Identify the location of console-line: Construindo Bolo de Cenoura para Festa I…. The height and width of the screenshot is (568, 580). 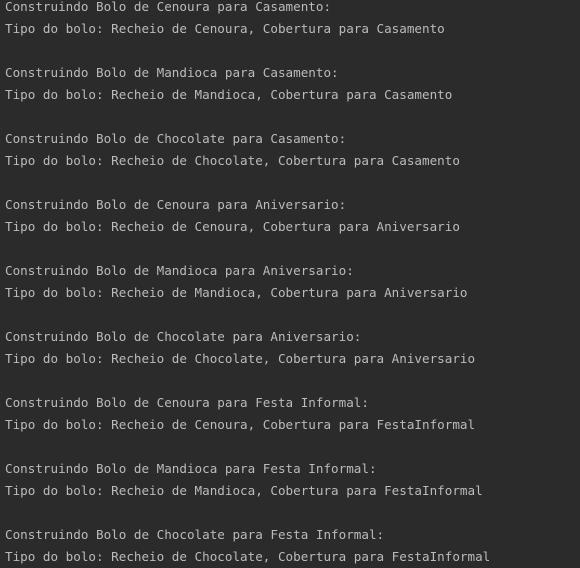
(187, 402).